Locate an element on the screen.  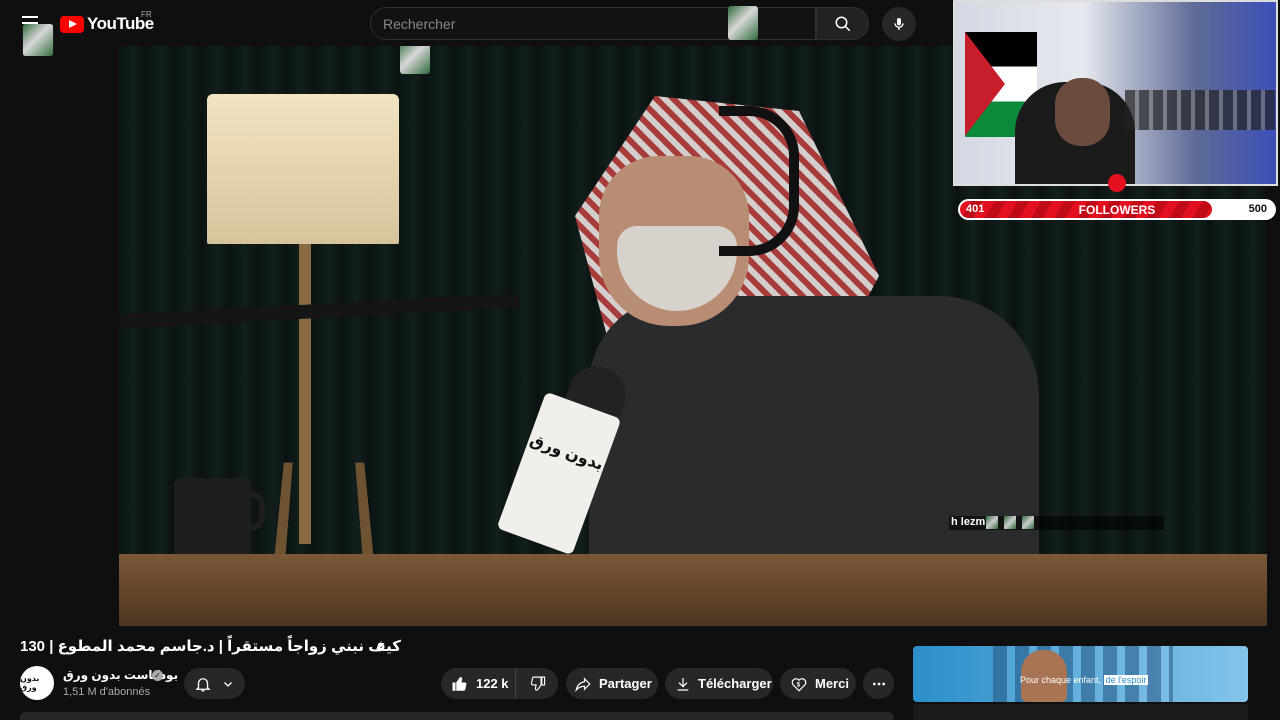
youtube-play-icon is located at coordinates (72, 24).